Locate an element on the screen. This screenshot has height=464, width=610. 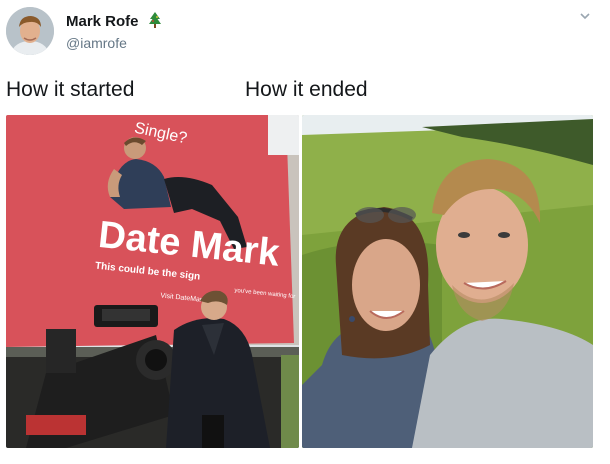
author-avatar is located at coordinates (30, 31).